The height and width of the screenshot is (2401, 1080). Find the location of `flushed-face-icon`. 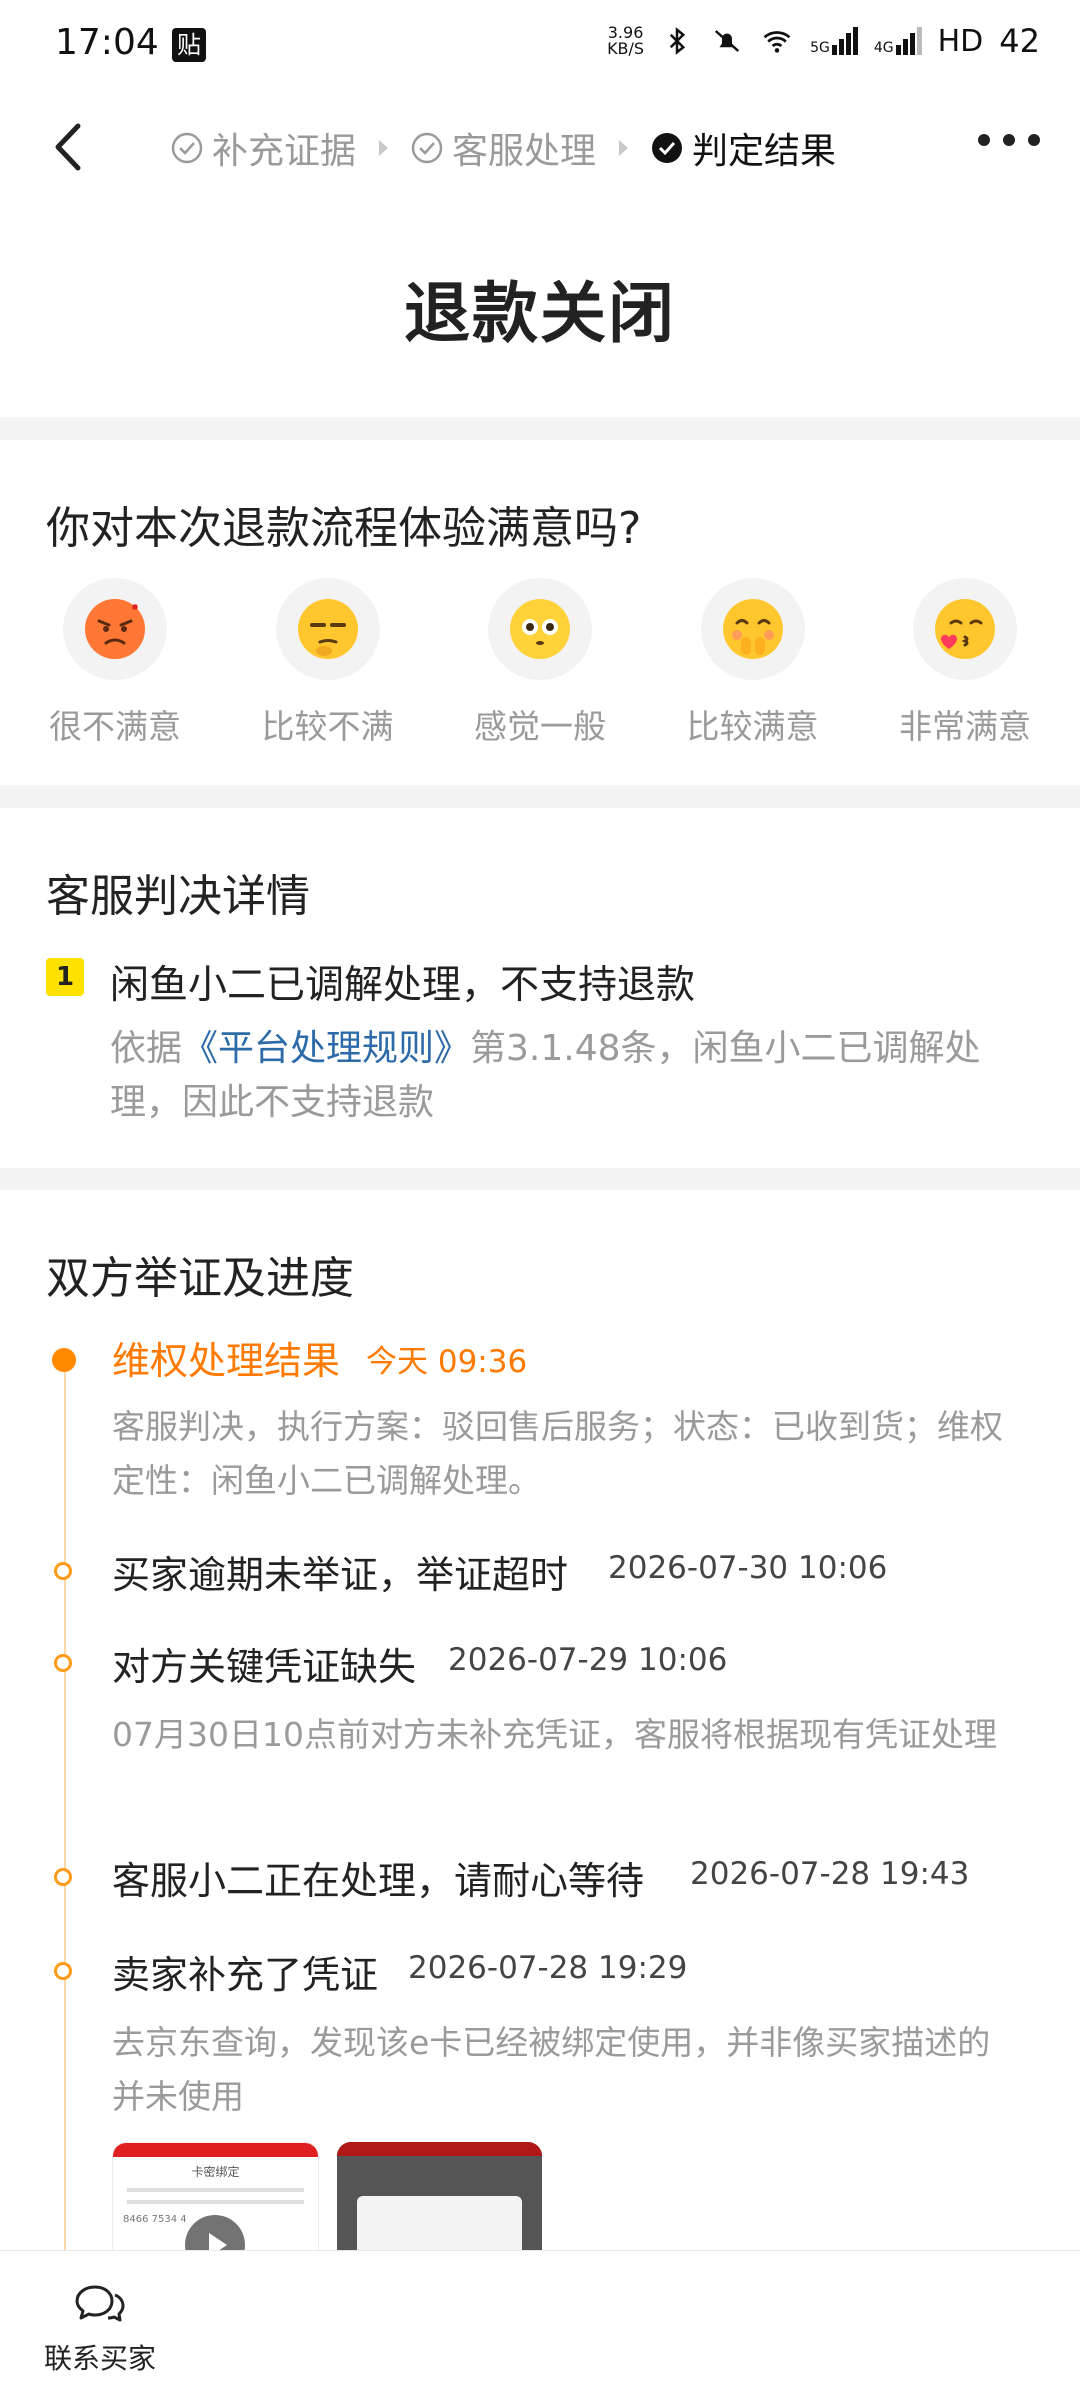

flushed-face-icon is located at coordinates (540, 629).